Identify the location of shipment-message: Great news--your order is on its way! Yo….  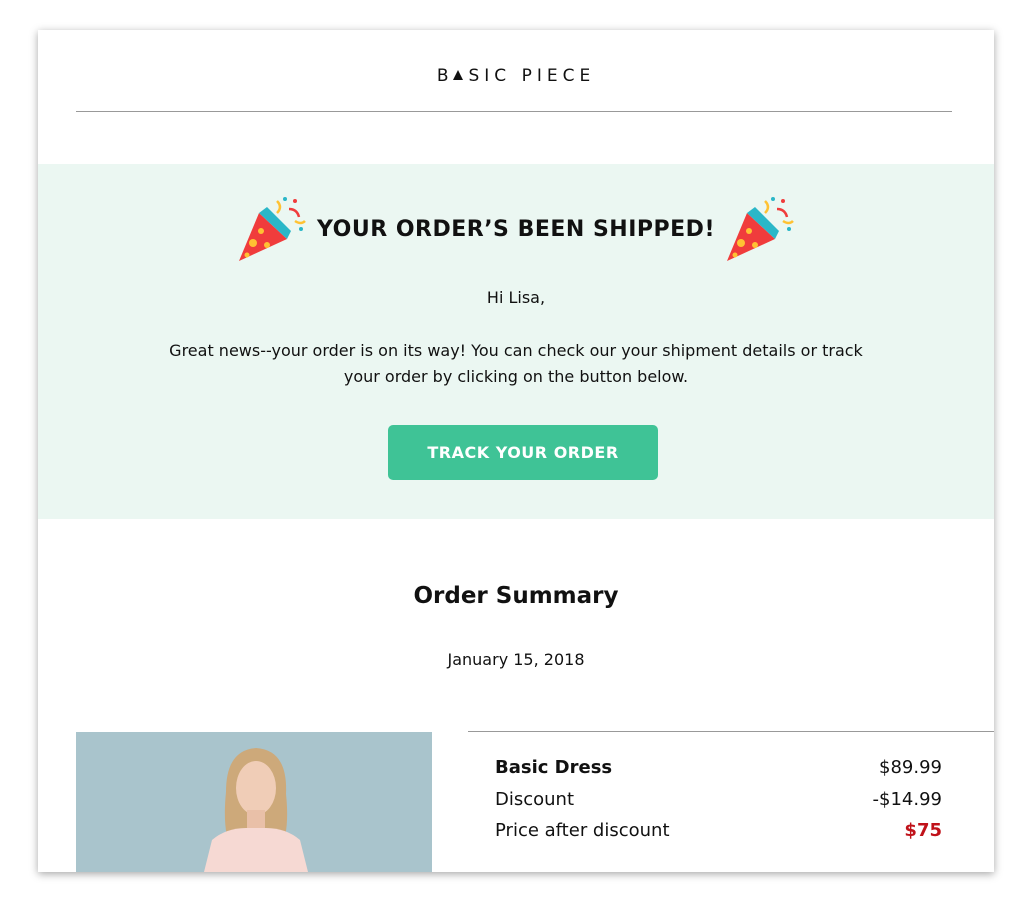
(516, 363).